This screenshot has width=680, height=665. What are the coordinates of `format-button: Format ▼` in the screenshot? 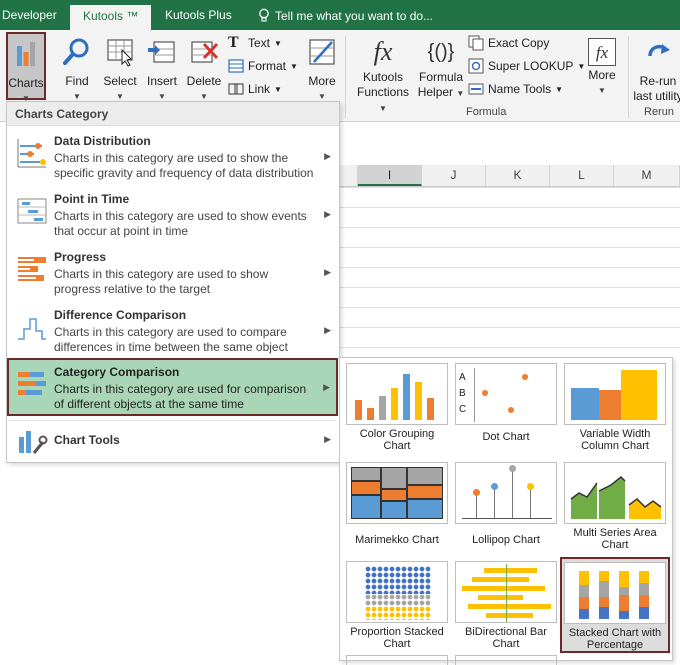 It's located at (263, 66).